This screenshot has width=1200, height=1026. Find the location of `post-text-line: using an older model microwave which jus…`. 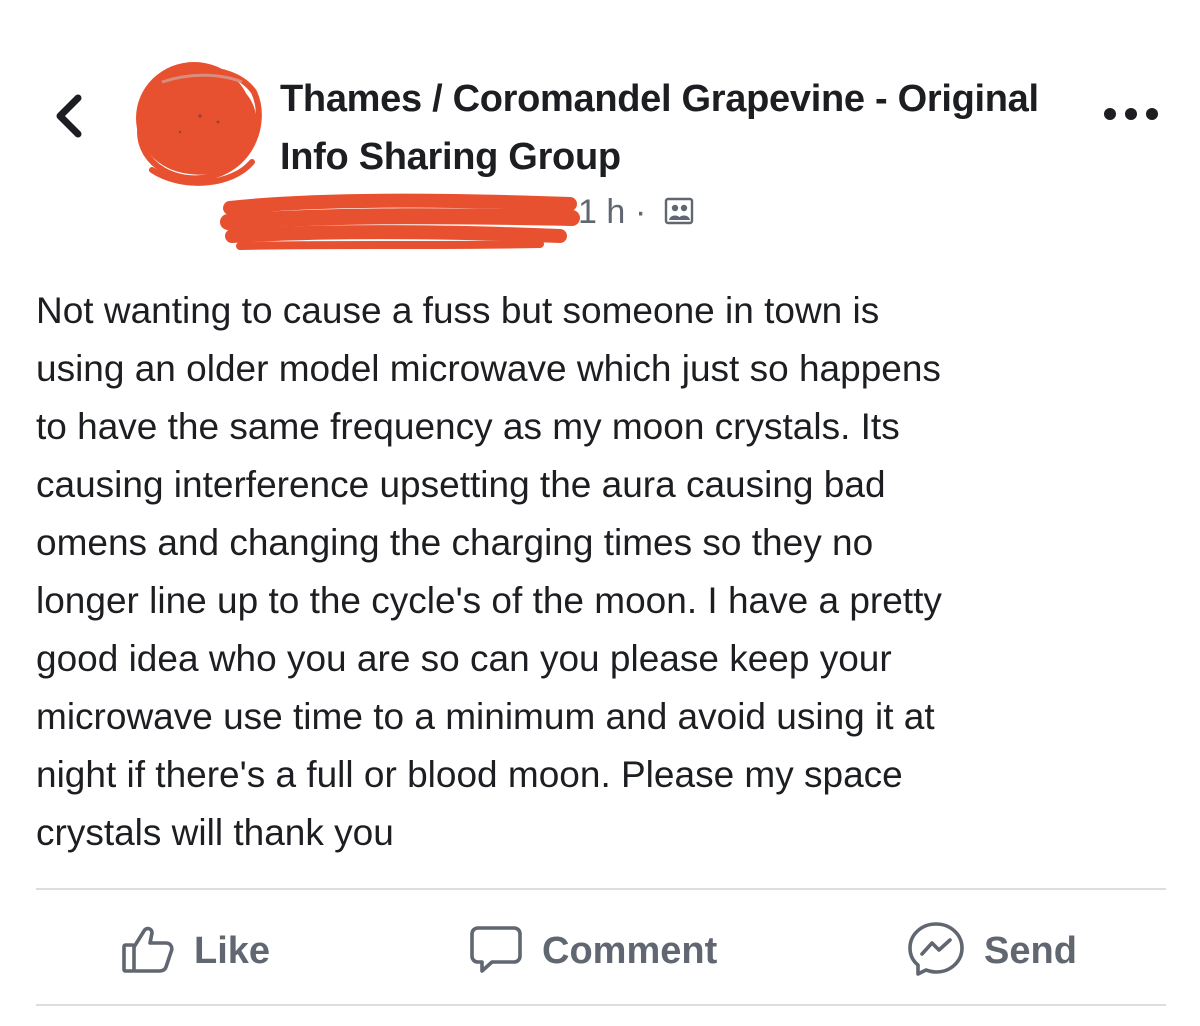

post-text-line: using an older model microwave which jus… is located at coordinates (488, 368).